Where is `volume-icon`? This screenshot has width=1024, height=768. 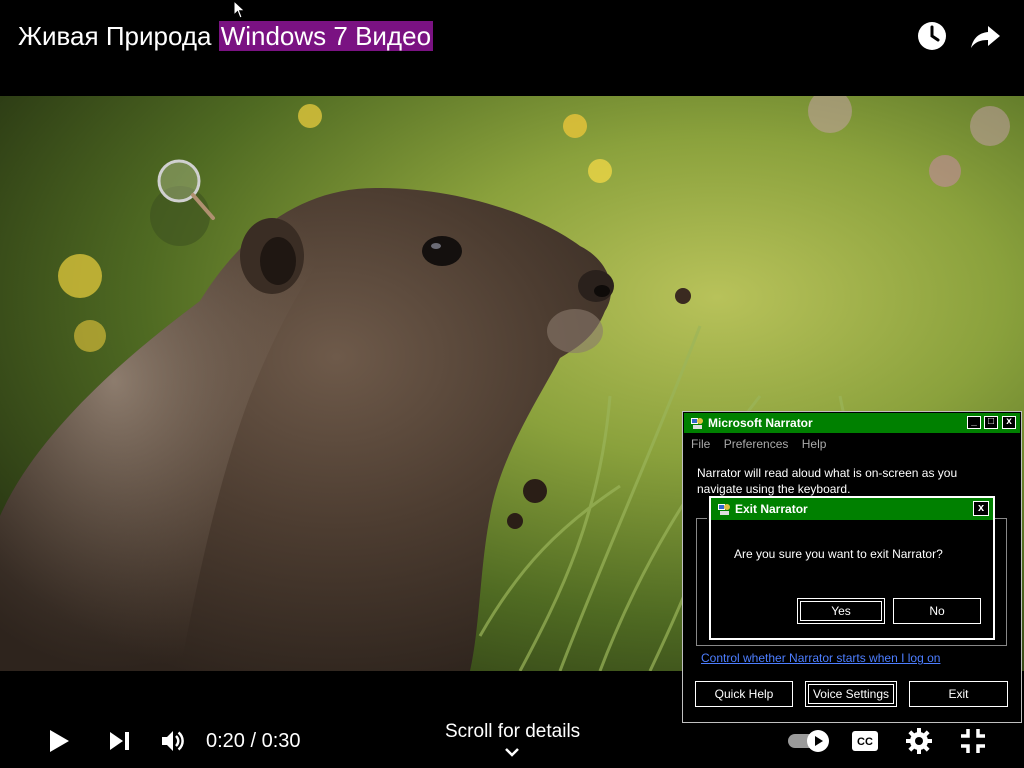 volume-icon is located at coordinates (173, 741).